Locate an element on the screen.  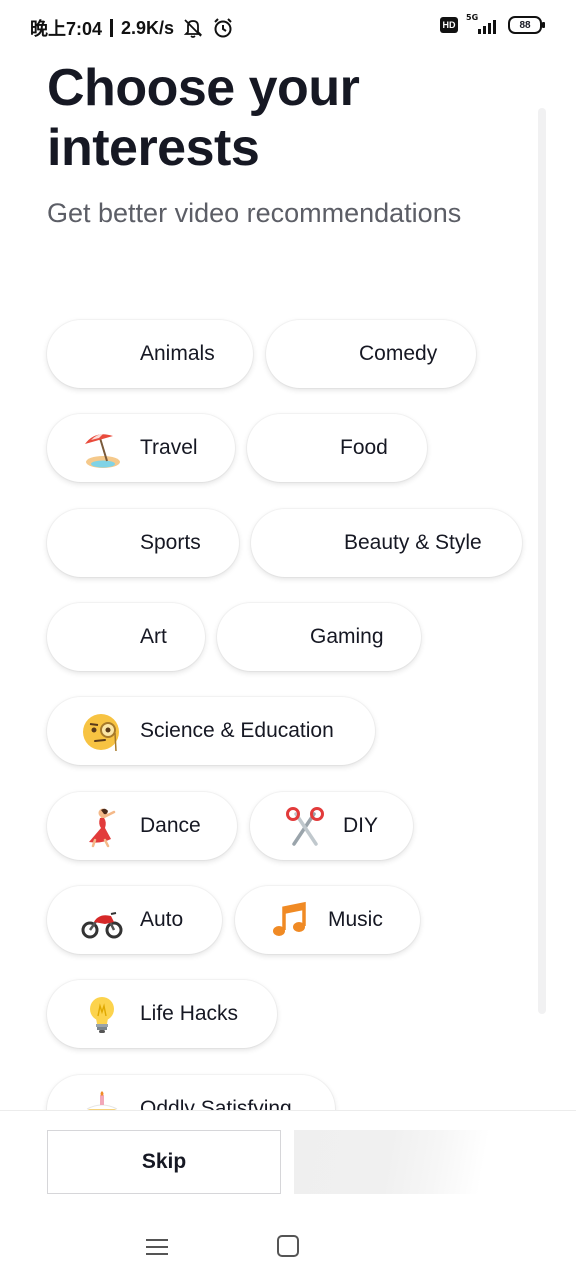
interest-chip-dance: Dance is located at coordinates (142, 826).